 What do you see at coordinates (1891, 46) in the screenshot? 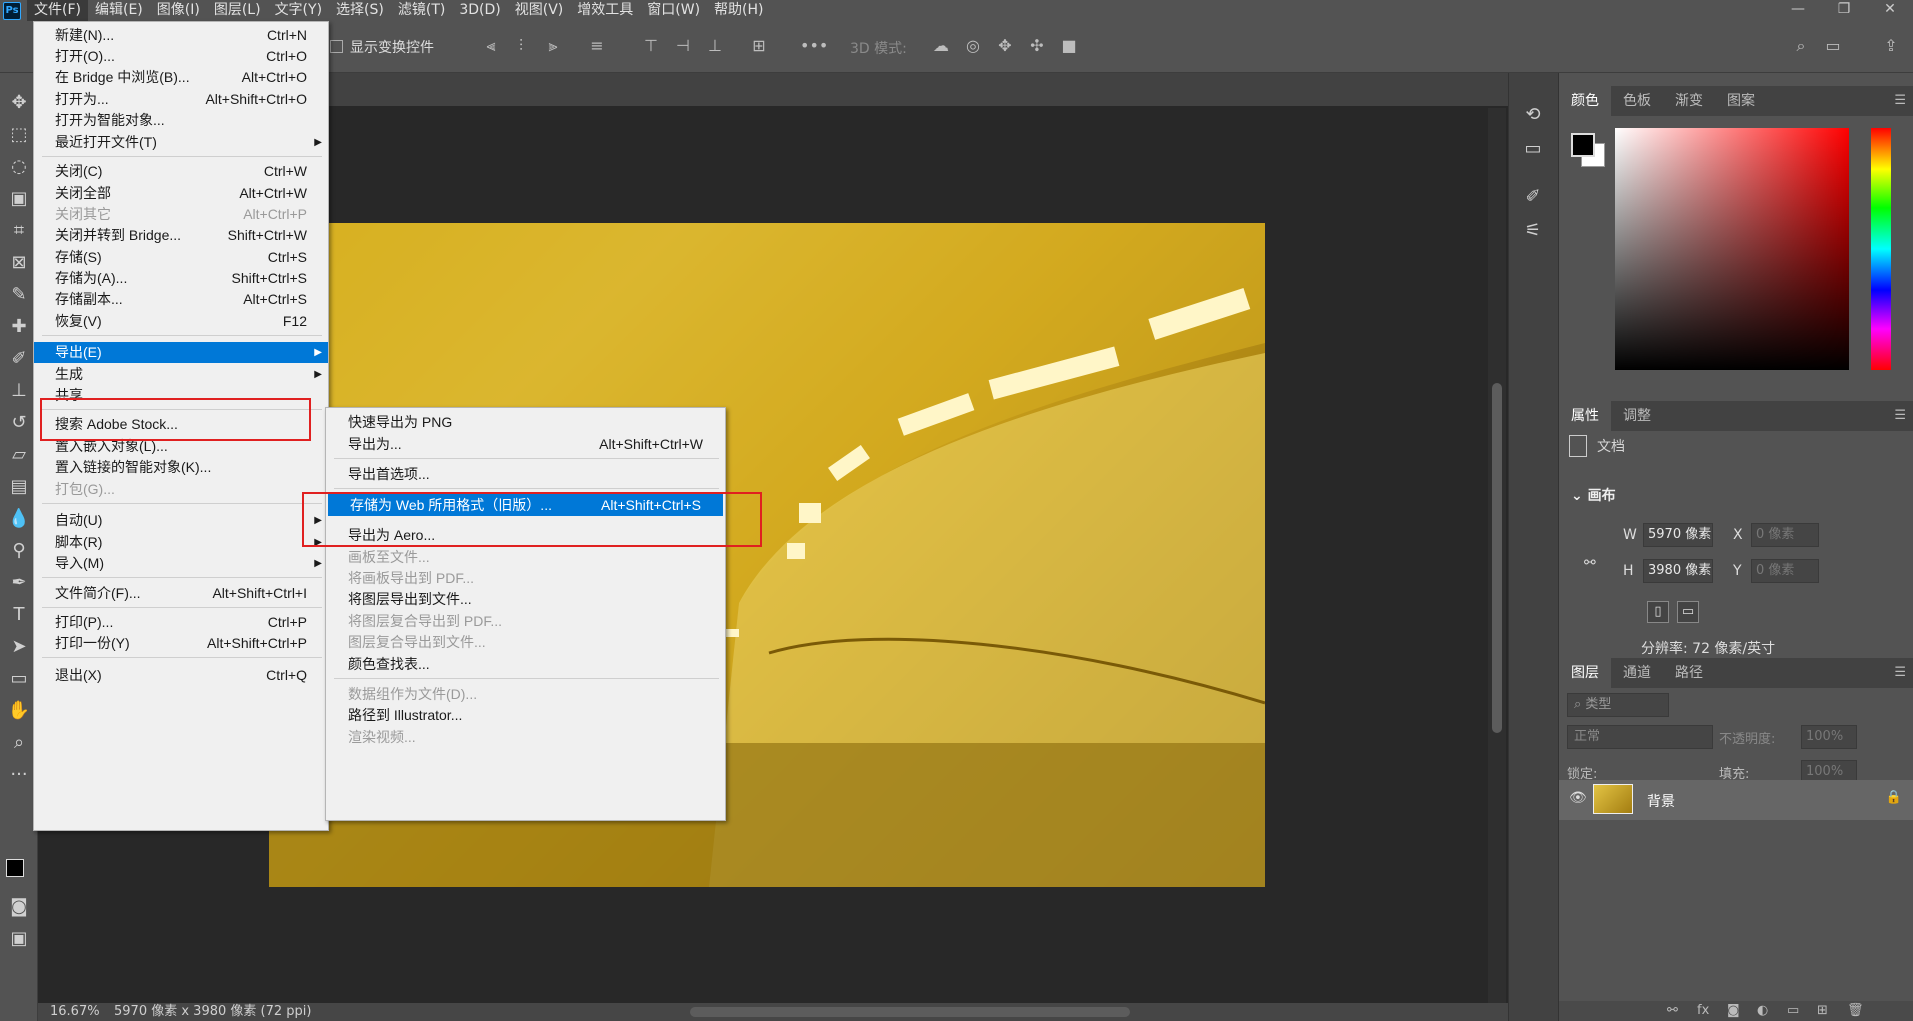
I see `share-icon: ⇪` at bounding box center [1891, 46].